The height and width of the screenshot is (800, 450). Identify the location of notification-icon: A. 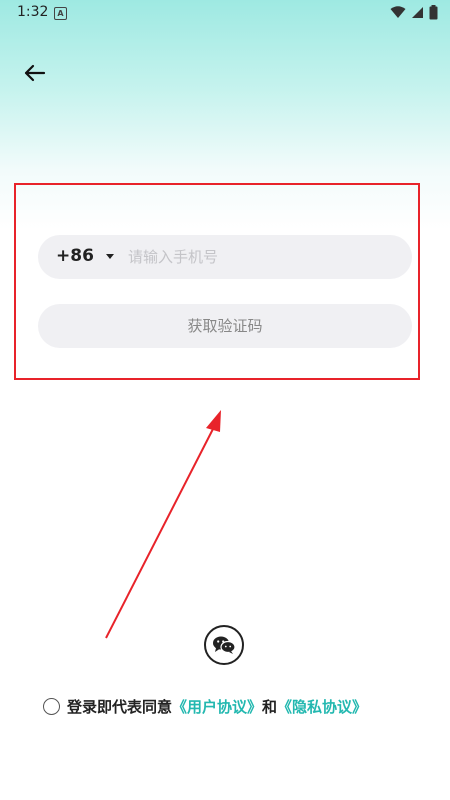
(60, 13).